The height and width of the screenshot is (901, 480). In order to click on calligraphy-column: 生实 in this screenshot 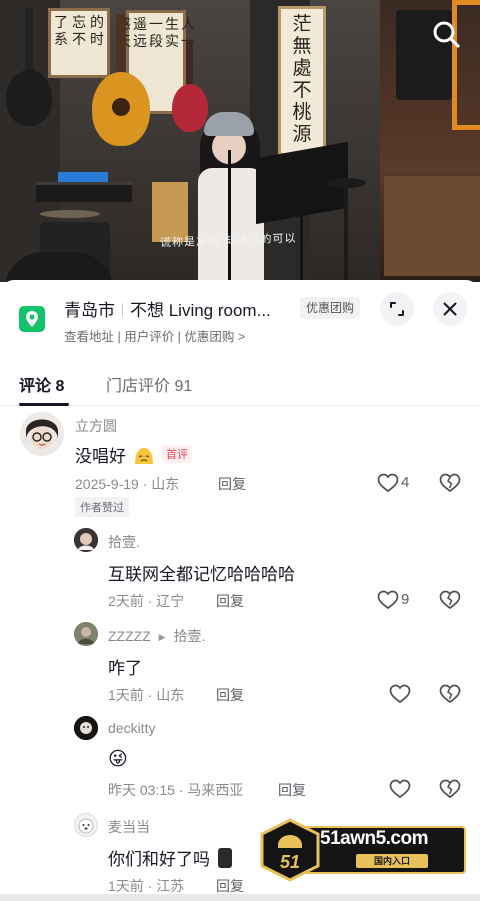, I will do `click(172, 33)`.